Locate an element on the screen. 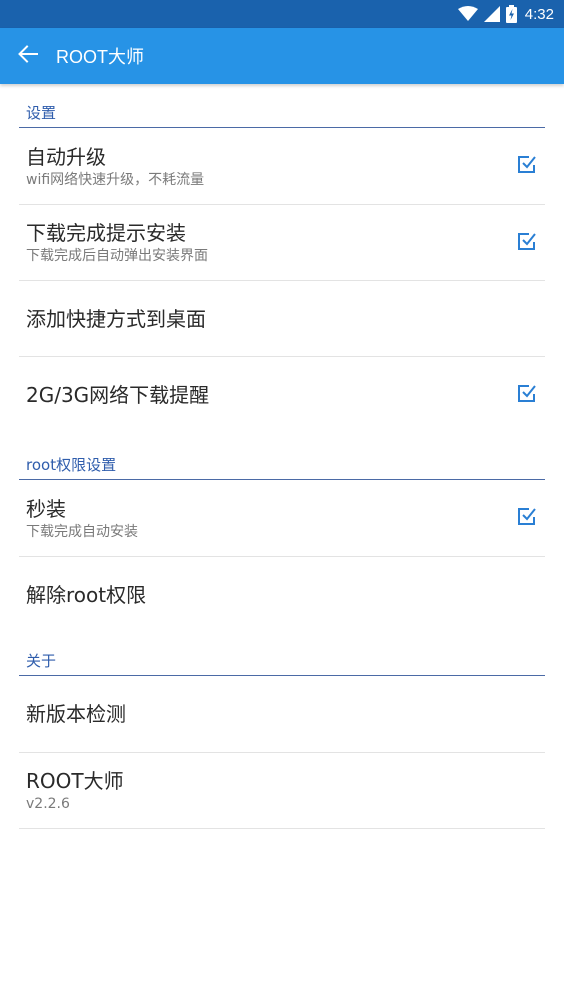  install-prompt-checkbox is located at coordinates (527, 243).